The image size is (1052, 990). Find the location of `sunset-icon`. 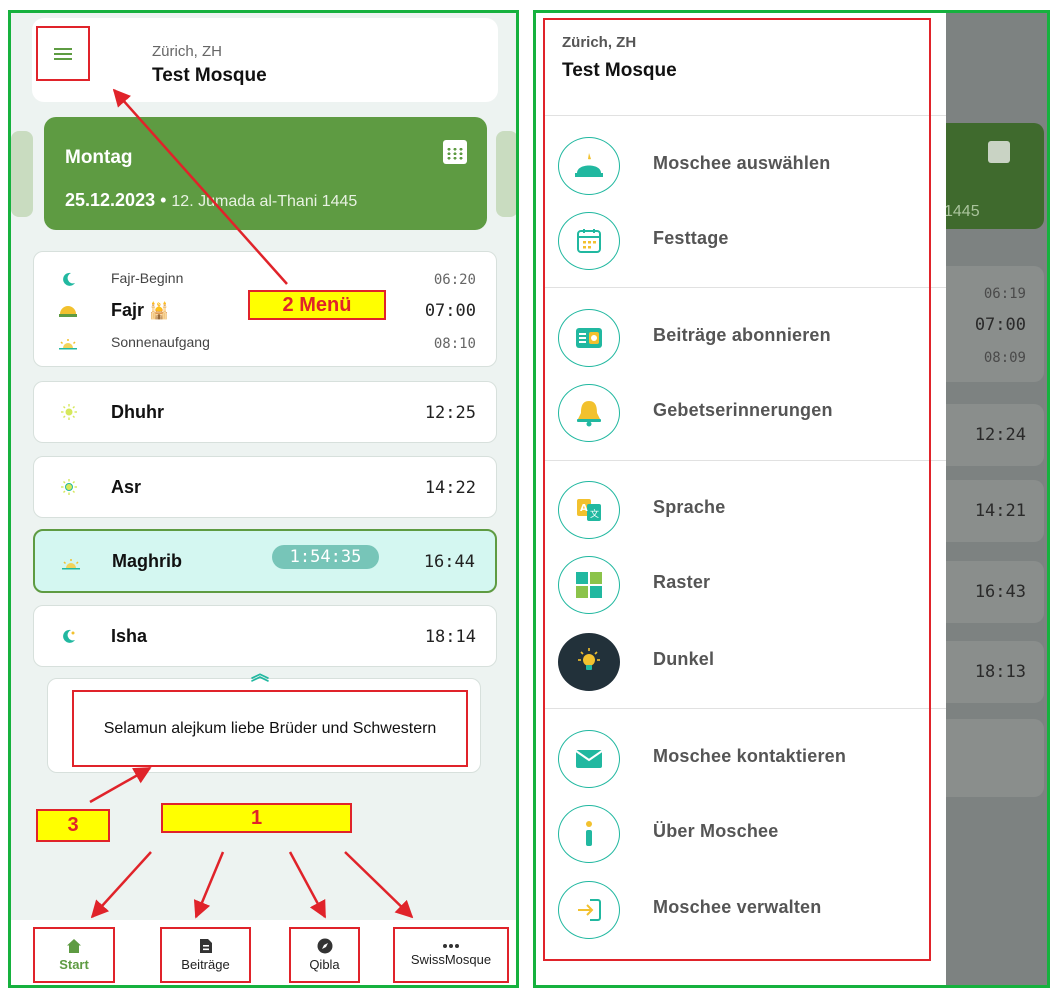

sunset-icon is located at coordinates (71, 564).